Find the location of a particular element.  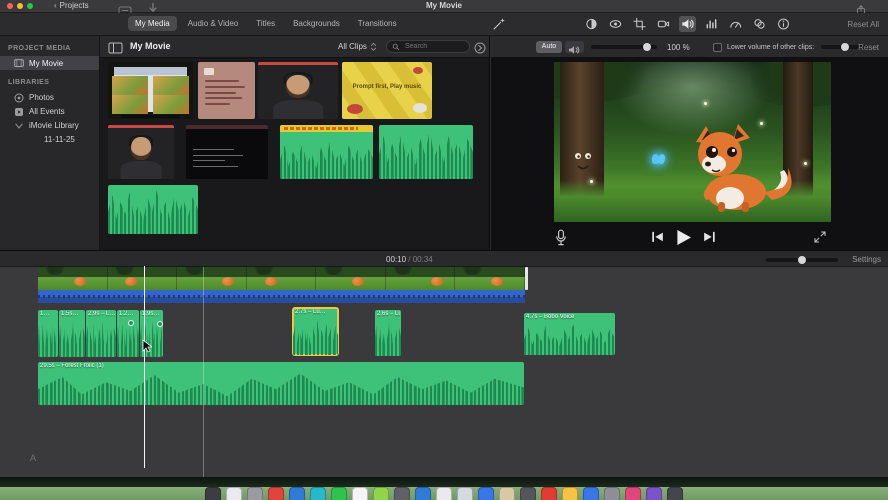

media-thumbnail-document is located at coordinates (226, 90).